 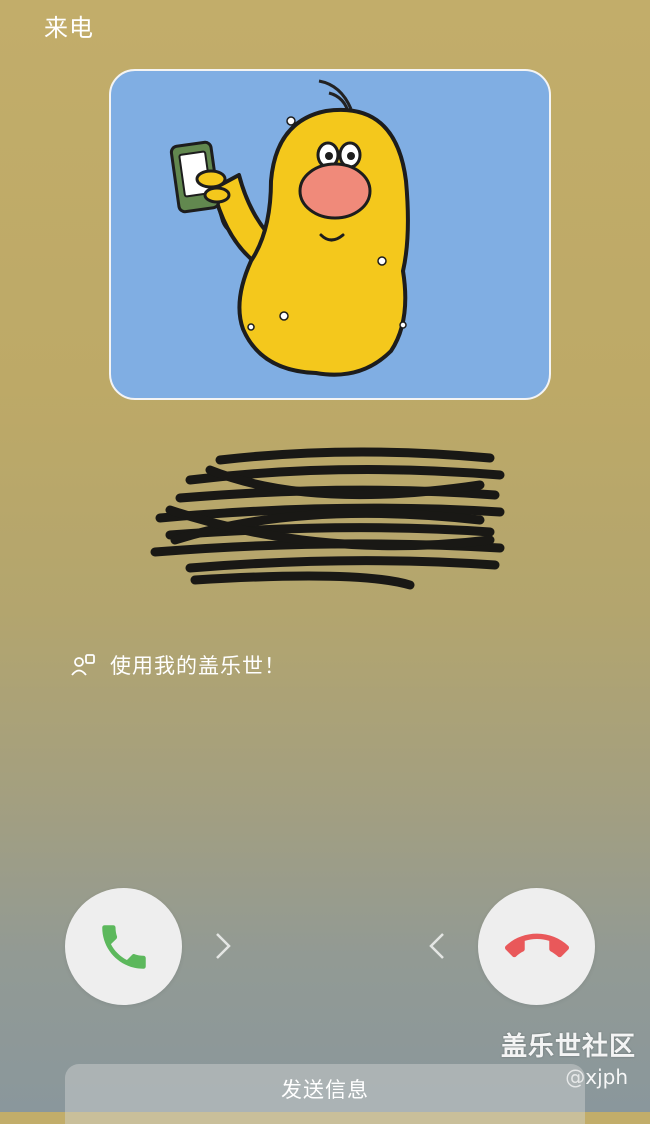 What do you see at coordinates (223, 946) in the screenshot?
I see `chevron-right-icon` at bounding box center [223, 946].